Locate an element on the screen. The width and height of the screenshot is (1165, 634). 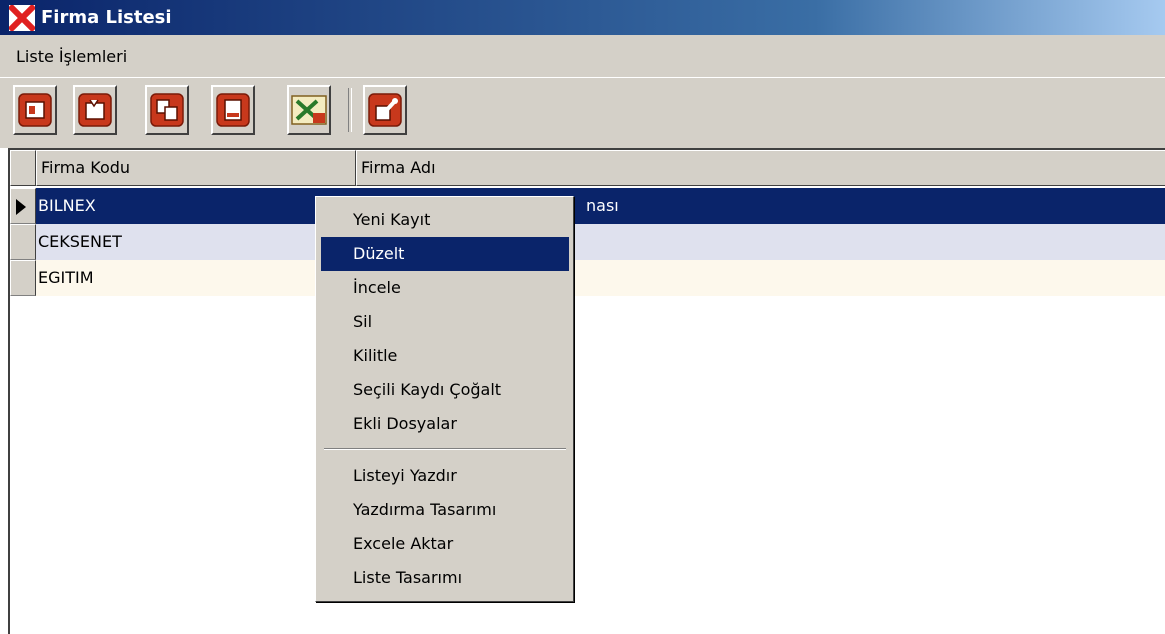
menu-item-incele: İncele is located at coordinates (445, 288).